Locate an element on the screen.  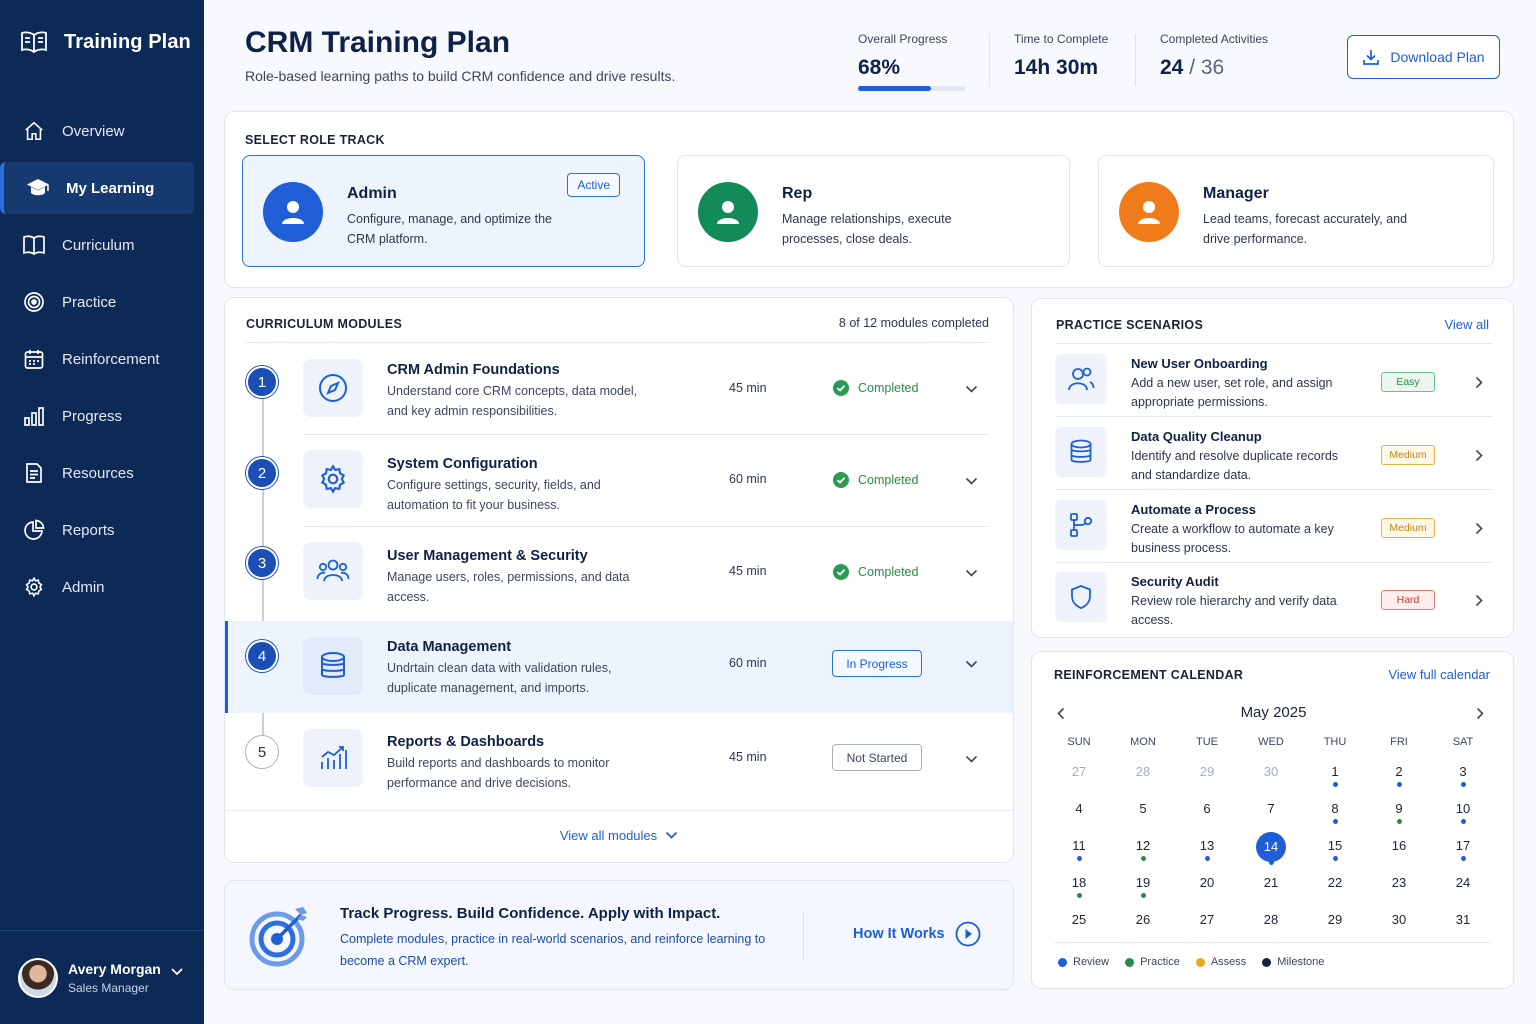
calendar-day: 24 is located at coordinates (1463, 889).